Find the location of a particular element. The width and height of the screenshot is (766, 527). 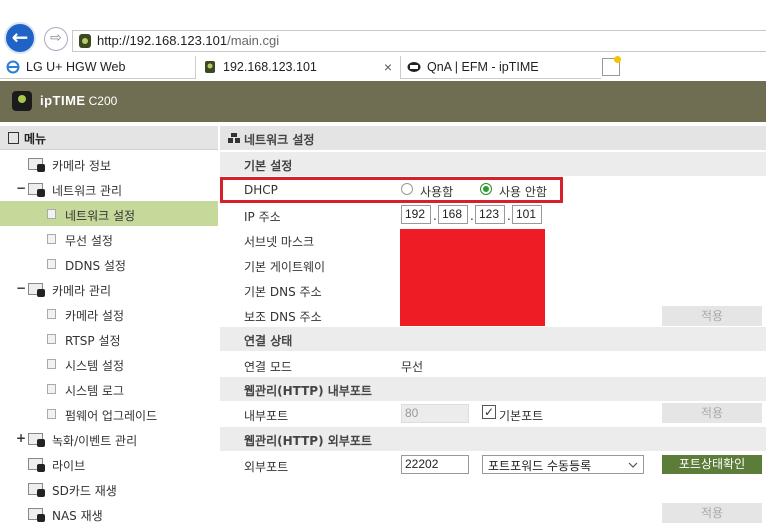

conn-mode-value: 무선 is located at coordinates (412, 367).